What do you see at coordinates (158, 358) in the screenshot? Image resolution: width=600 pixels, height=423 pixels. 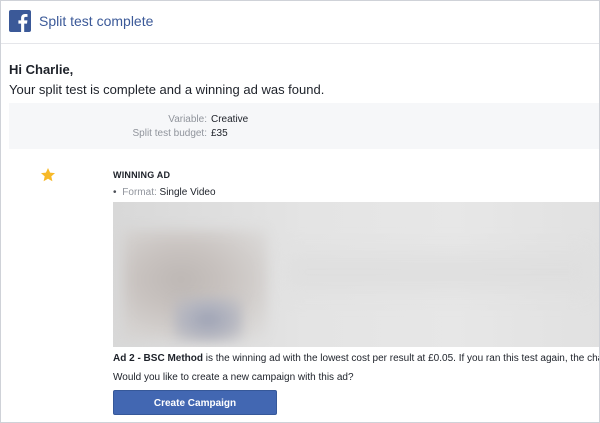 I see `winning-ad-name: Ad 2 - BSC Method` at bounding box center [158, 358].